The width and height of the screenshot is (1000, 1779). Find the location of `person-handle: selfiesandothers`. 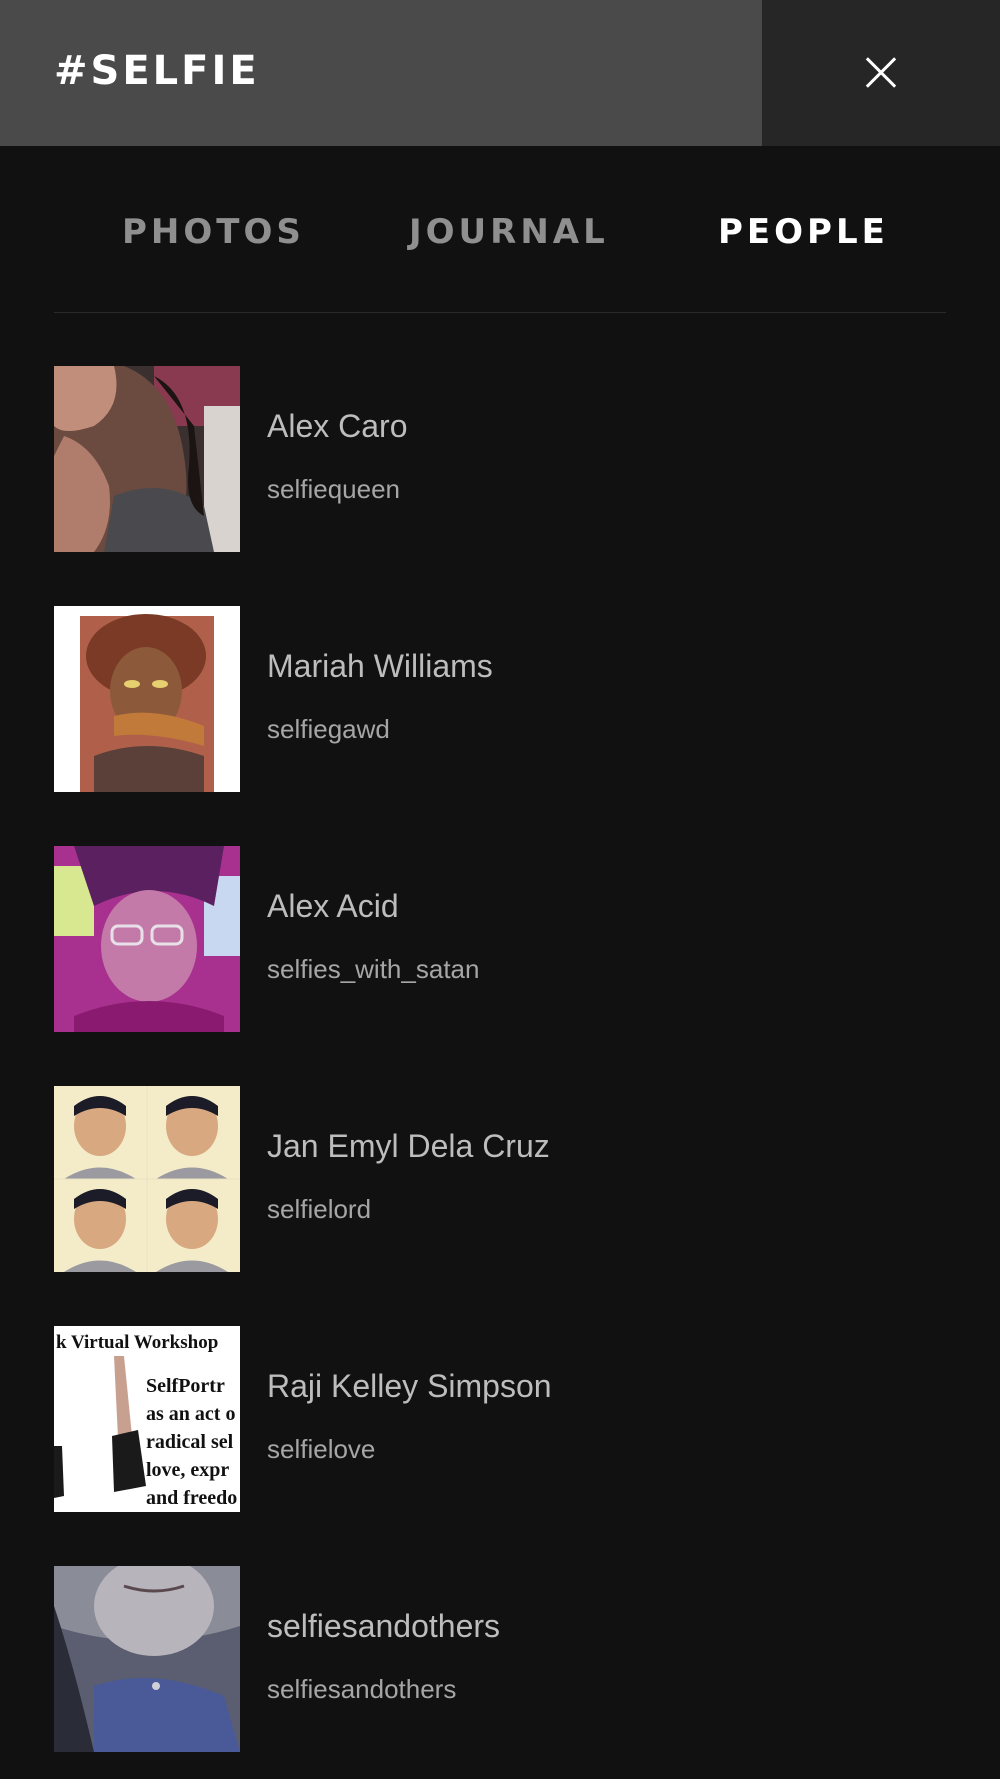

person-handle: selfiesandothers is located at coordinates (362, 1689).